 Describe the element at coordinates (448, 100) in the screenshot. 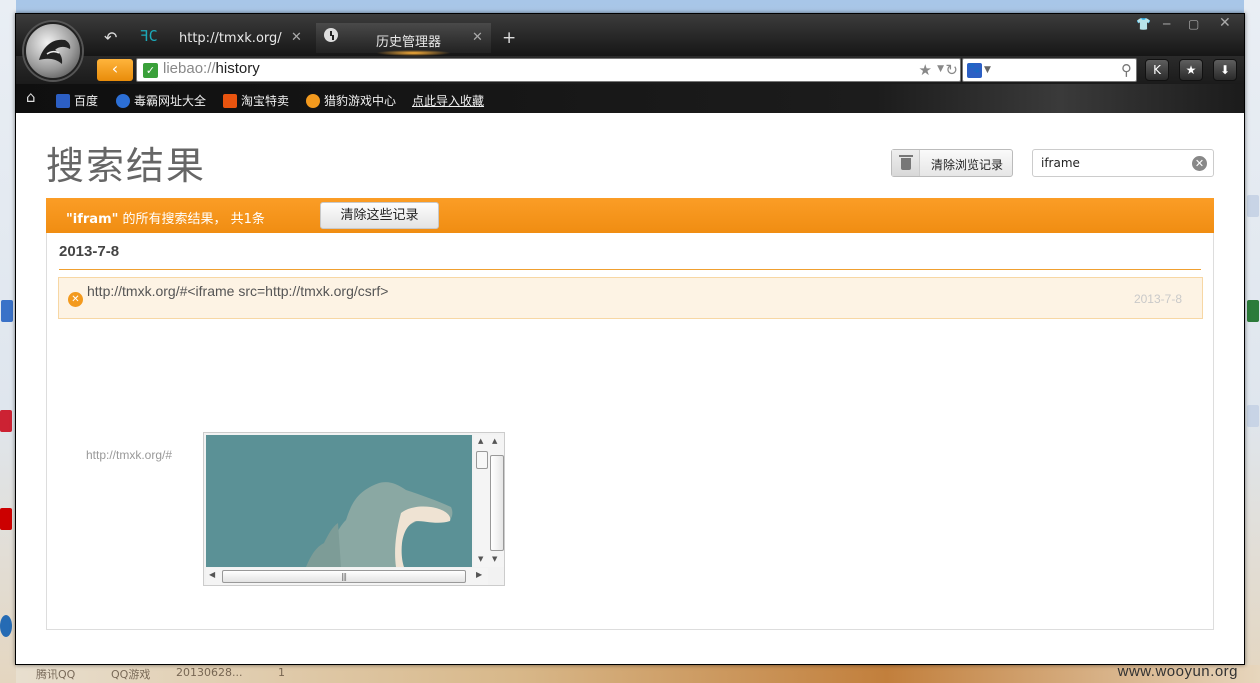

I see `import-favorites-link: 点此导入收藏` at that location.